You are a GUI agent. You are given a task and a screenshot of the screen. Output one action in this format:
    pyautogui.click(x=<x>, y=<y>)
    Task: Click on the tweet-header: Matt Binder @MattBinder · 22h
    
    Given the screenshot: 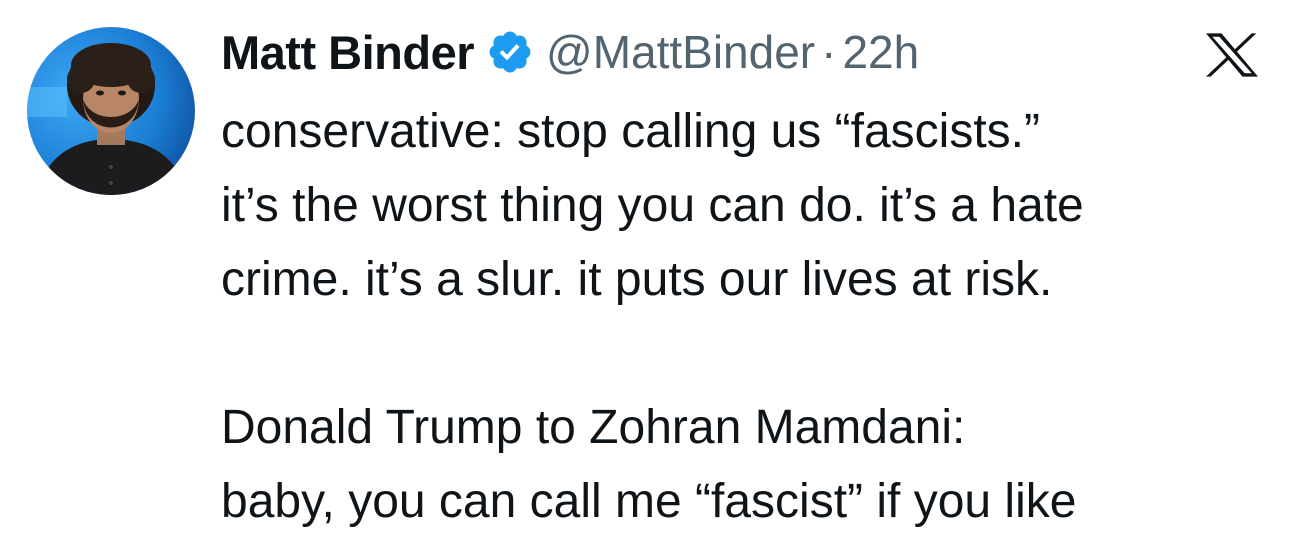 What is the action you would take?
    pyautogui.click(x=570, y=52)
    